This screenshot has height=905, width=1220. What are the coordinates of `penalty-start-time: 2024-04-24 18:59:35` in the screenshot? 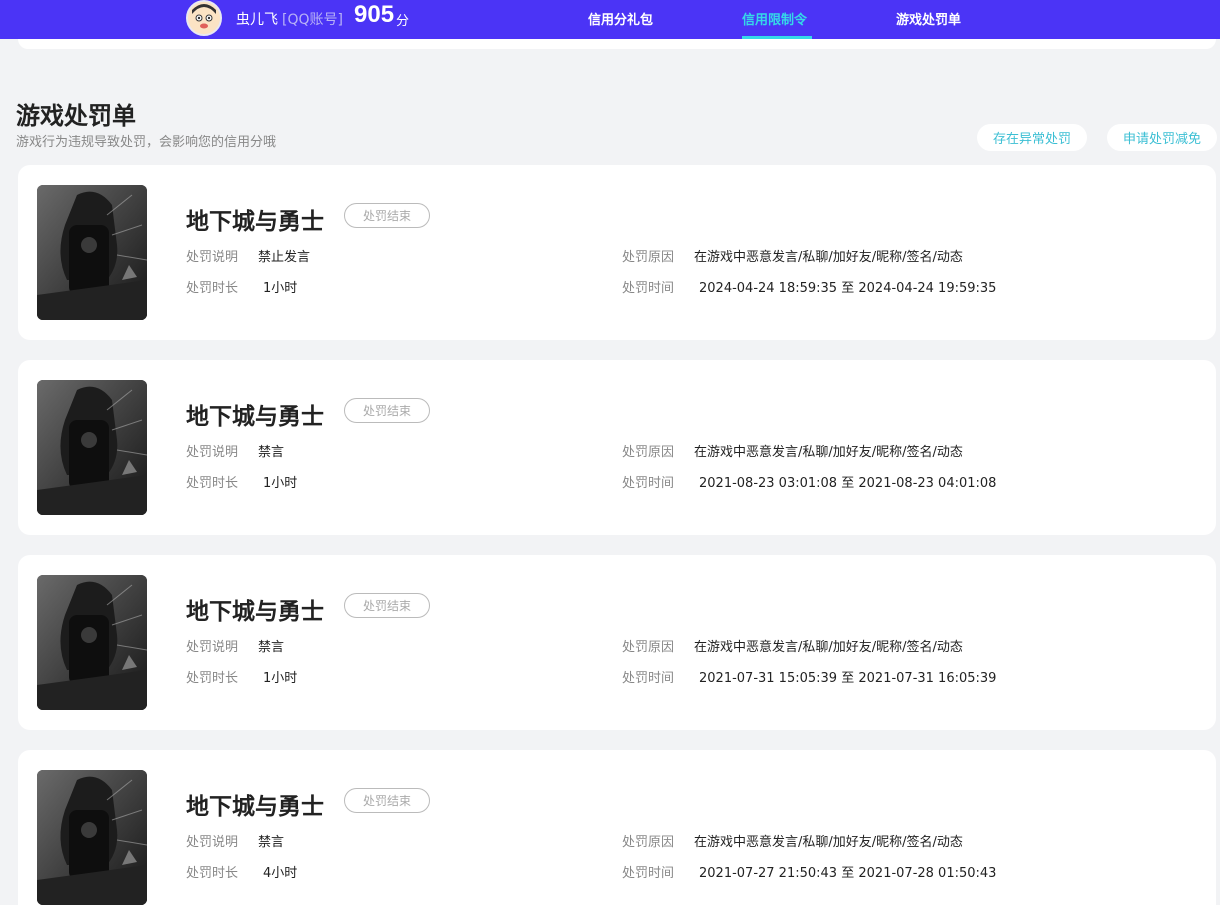 It's located at (768, 288).